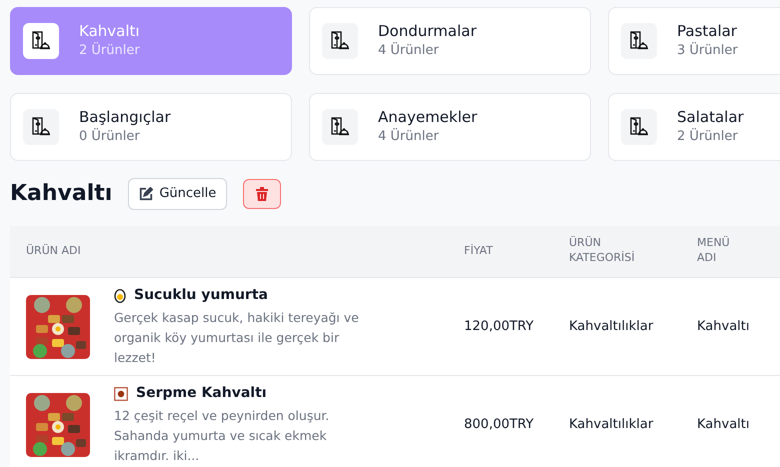 The height and width of the screenshot is (467, 780). Describe the element at coordinates (500, 327) in the screenshot. I see `table-cell: 120,00TRY` at that location.